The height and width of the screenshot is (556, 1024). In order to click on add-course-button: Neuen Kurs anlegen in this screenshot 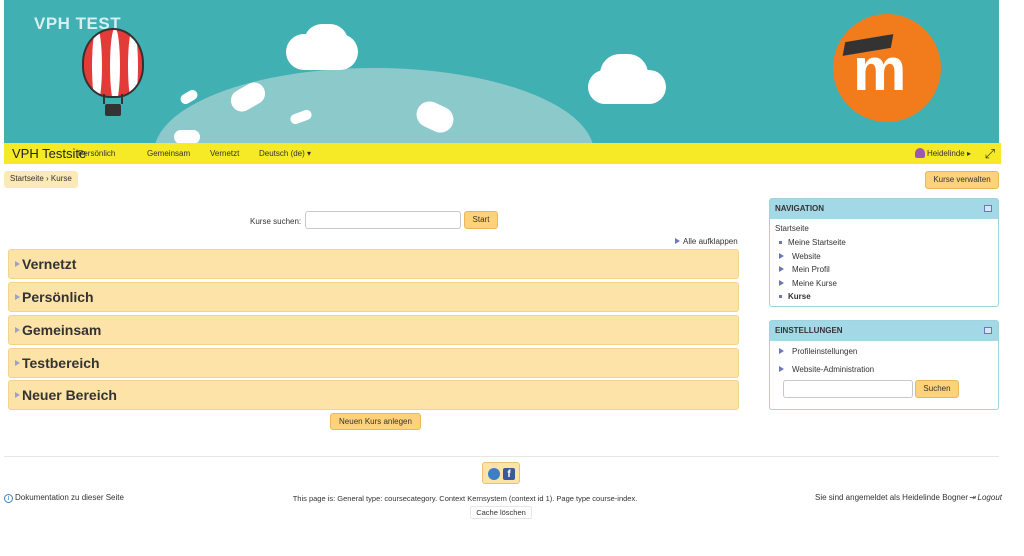, I will do `click(375, 421)`.